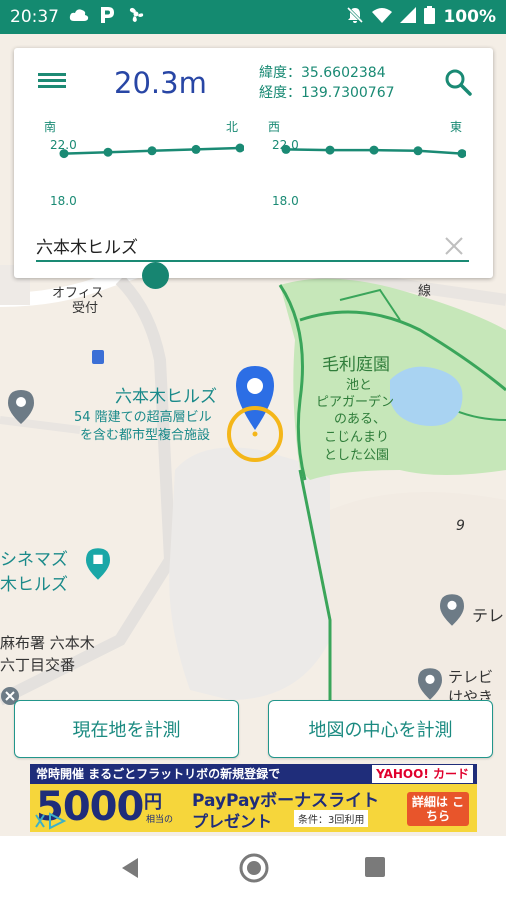 The height and width of the screenshot is (900, 506). I want to click on ad-choices-icon, so click(54, 821).